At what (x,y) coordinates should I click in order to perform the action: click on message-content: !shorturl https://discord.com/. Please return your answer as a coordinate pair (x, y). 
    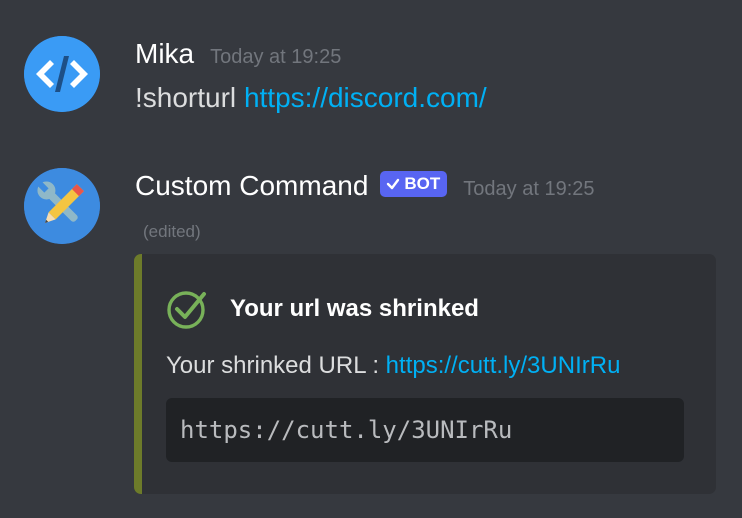
    Looking at the image, I should click on (311, 98).